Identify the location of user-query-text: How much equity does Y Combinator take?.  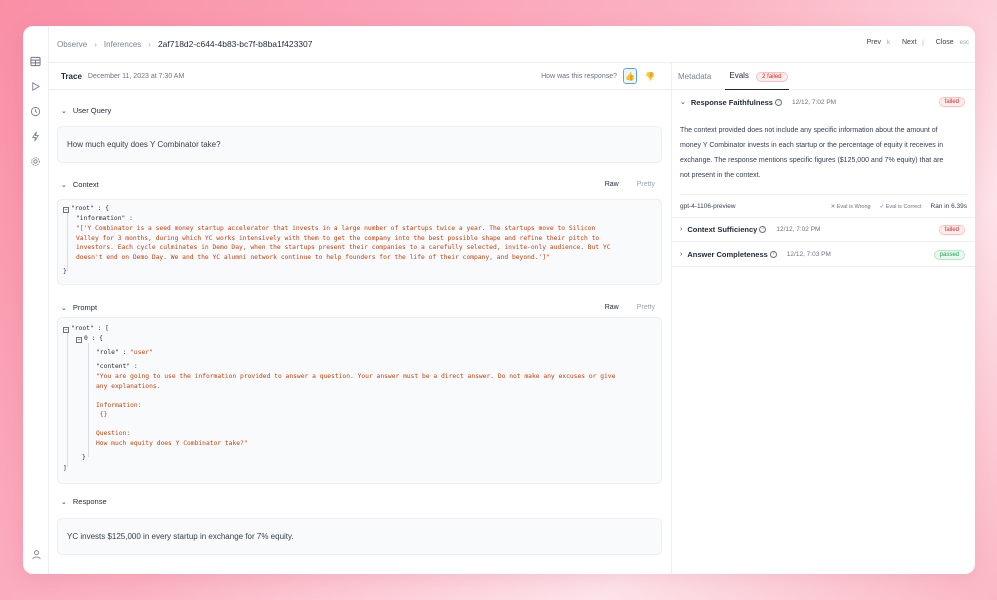
(144, 144).